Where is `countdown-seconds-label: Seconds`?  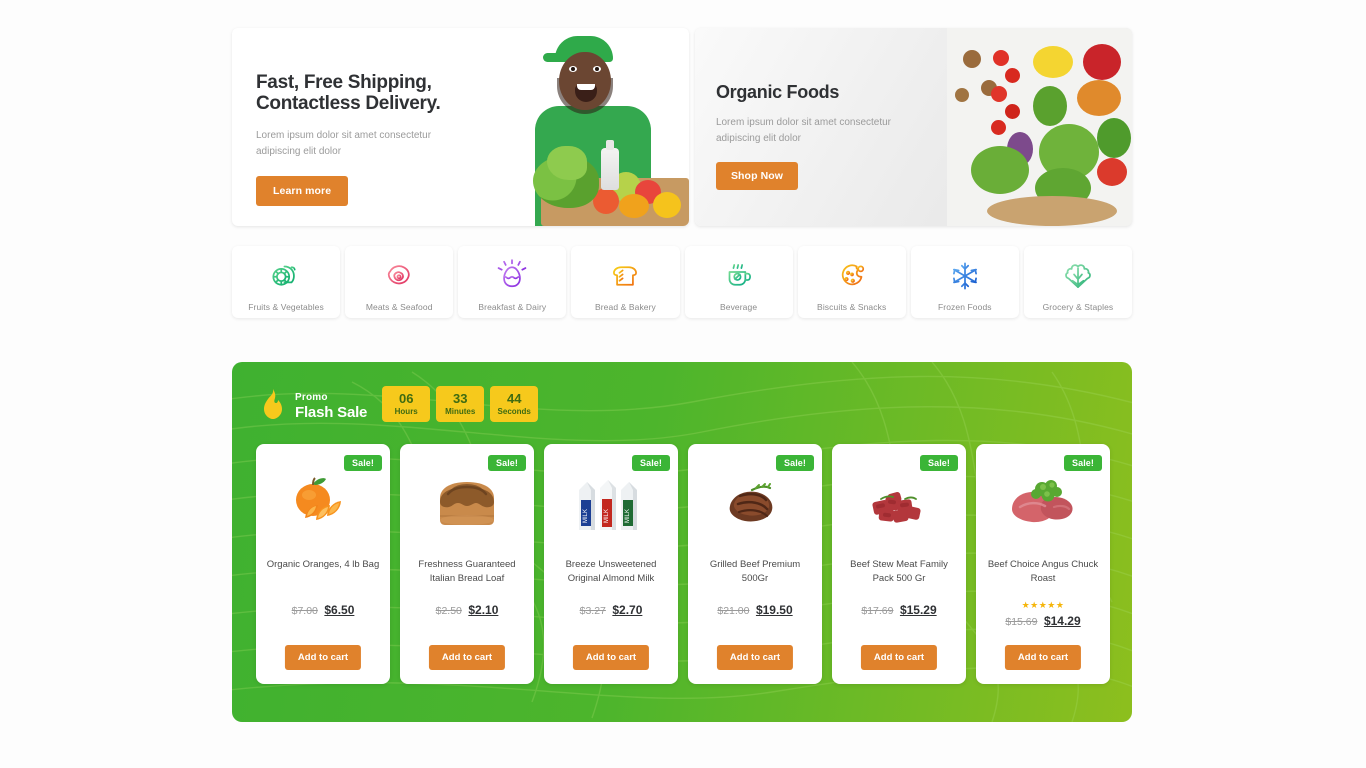 countdown-seconds-label: Seconds is located at coordinates (514, 411).